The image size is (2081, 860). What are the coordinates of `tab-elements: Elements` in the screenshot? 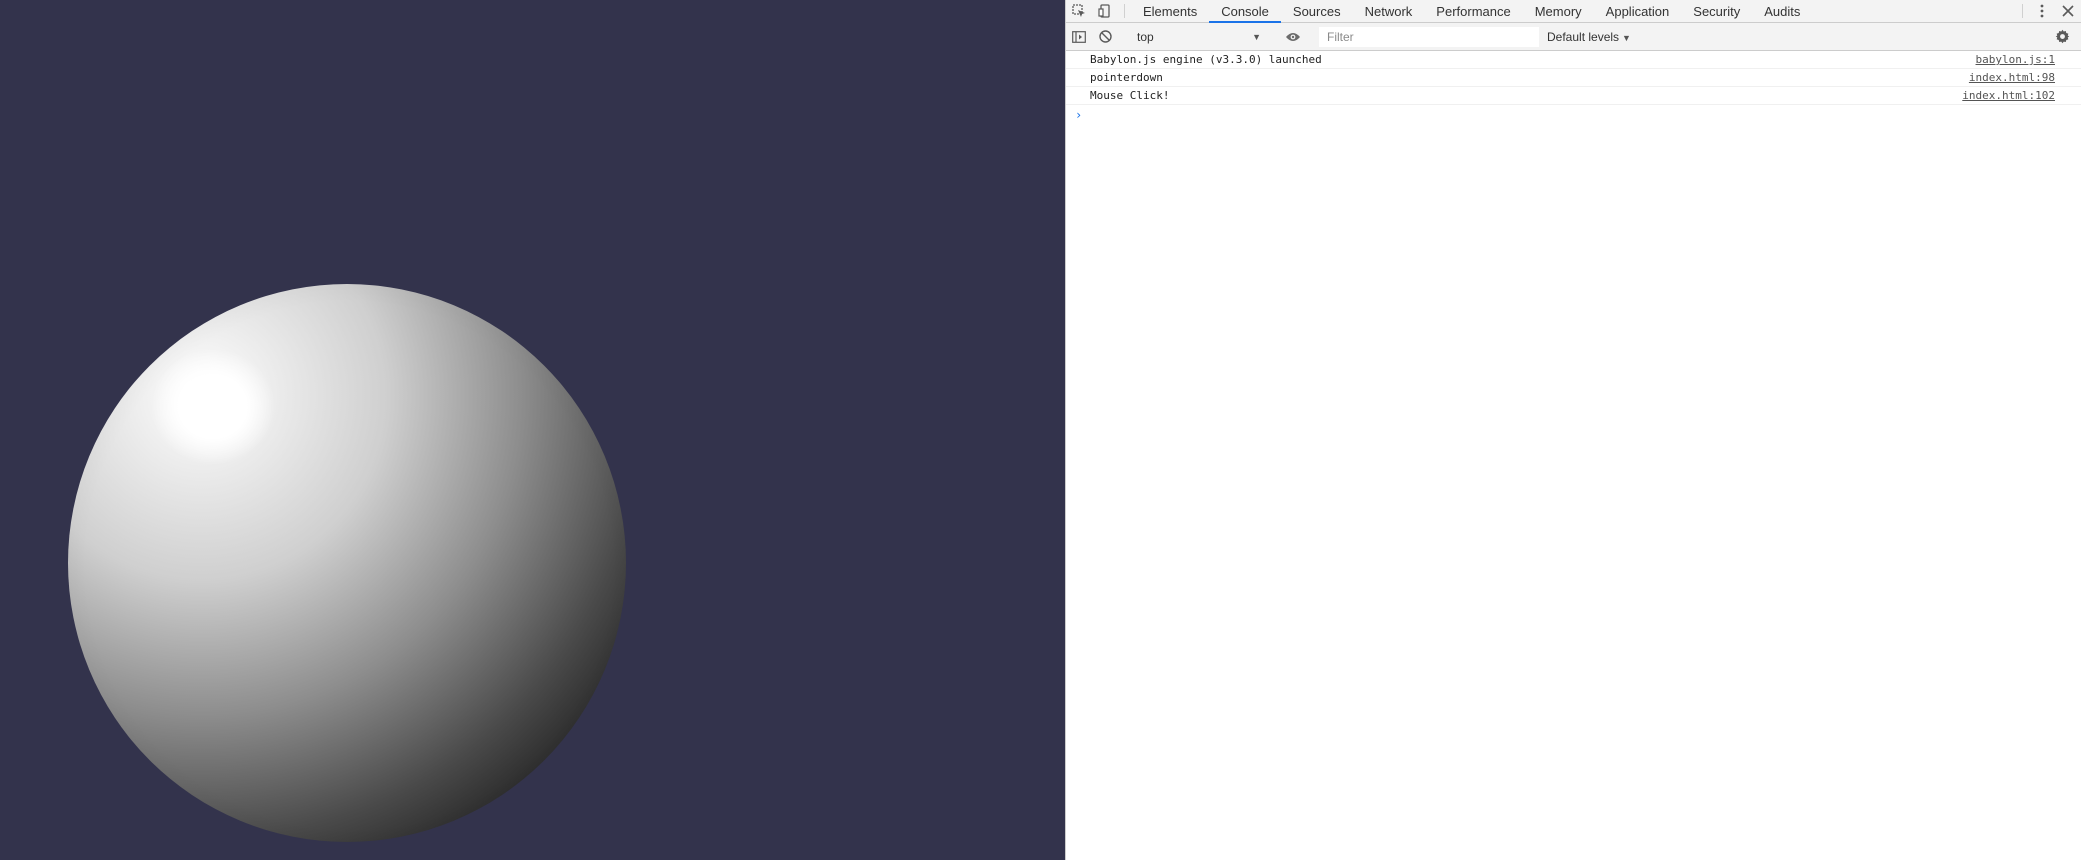 It's located at (1170, 11).